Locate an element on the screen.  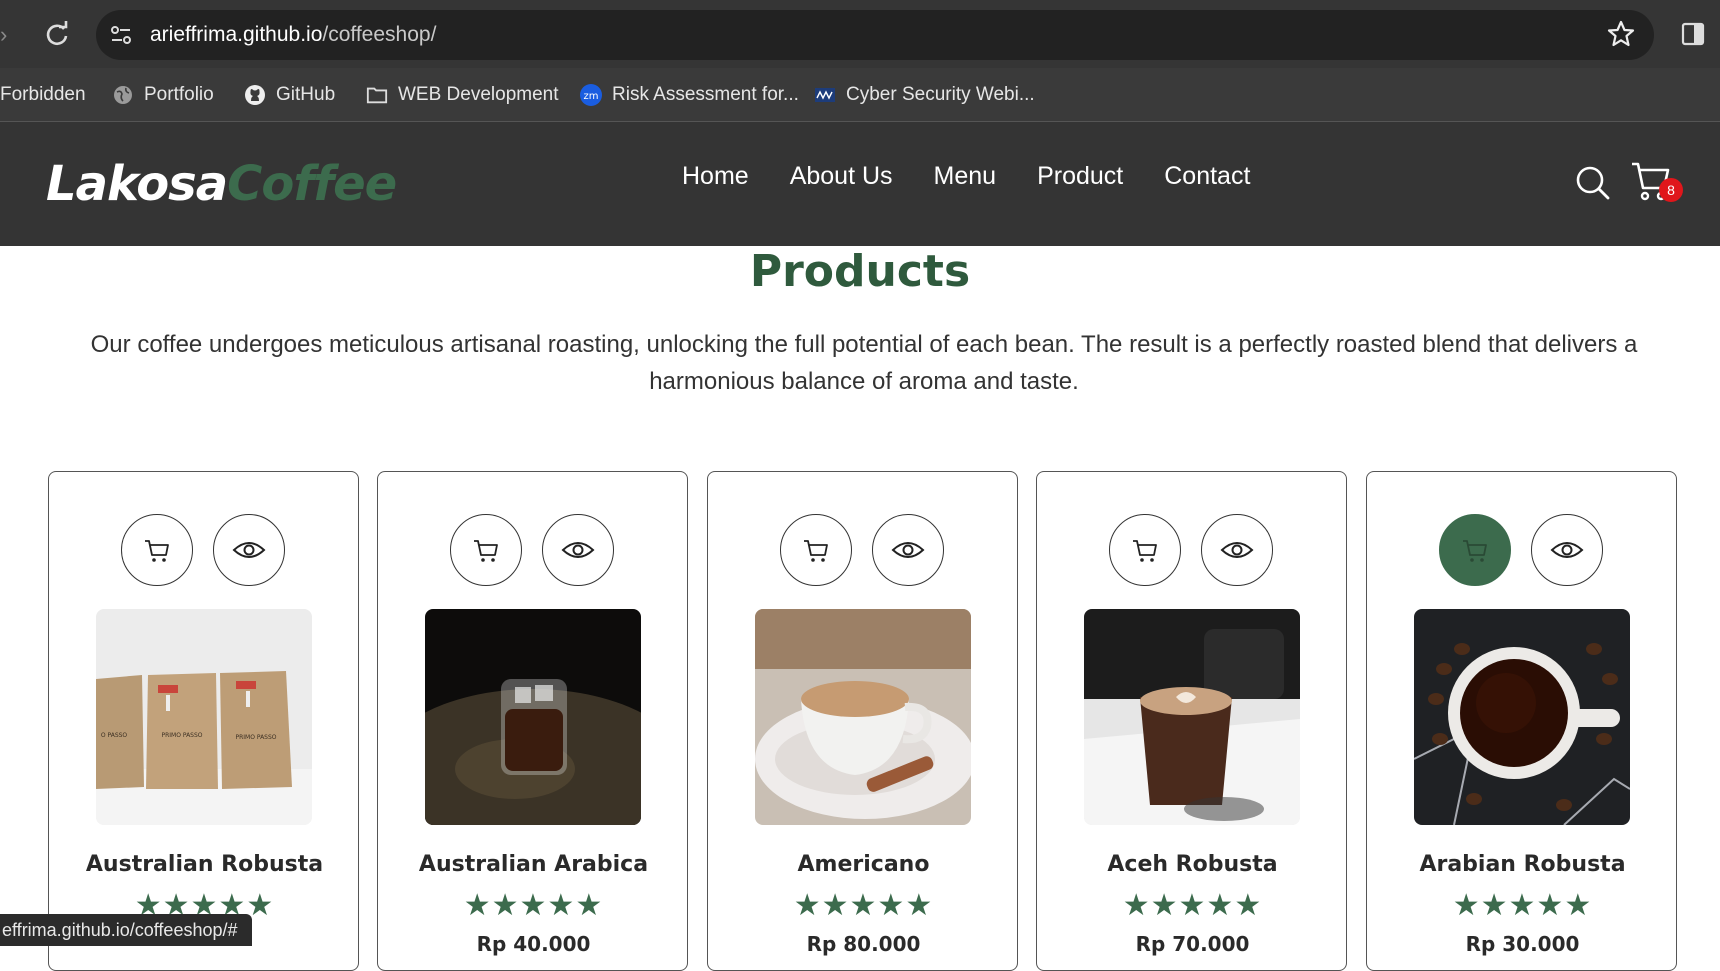
logo-main: Lakosa is located at coordinates (137, 184).